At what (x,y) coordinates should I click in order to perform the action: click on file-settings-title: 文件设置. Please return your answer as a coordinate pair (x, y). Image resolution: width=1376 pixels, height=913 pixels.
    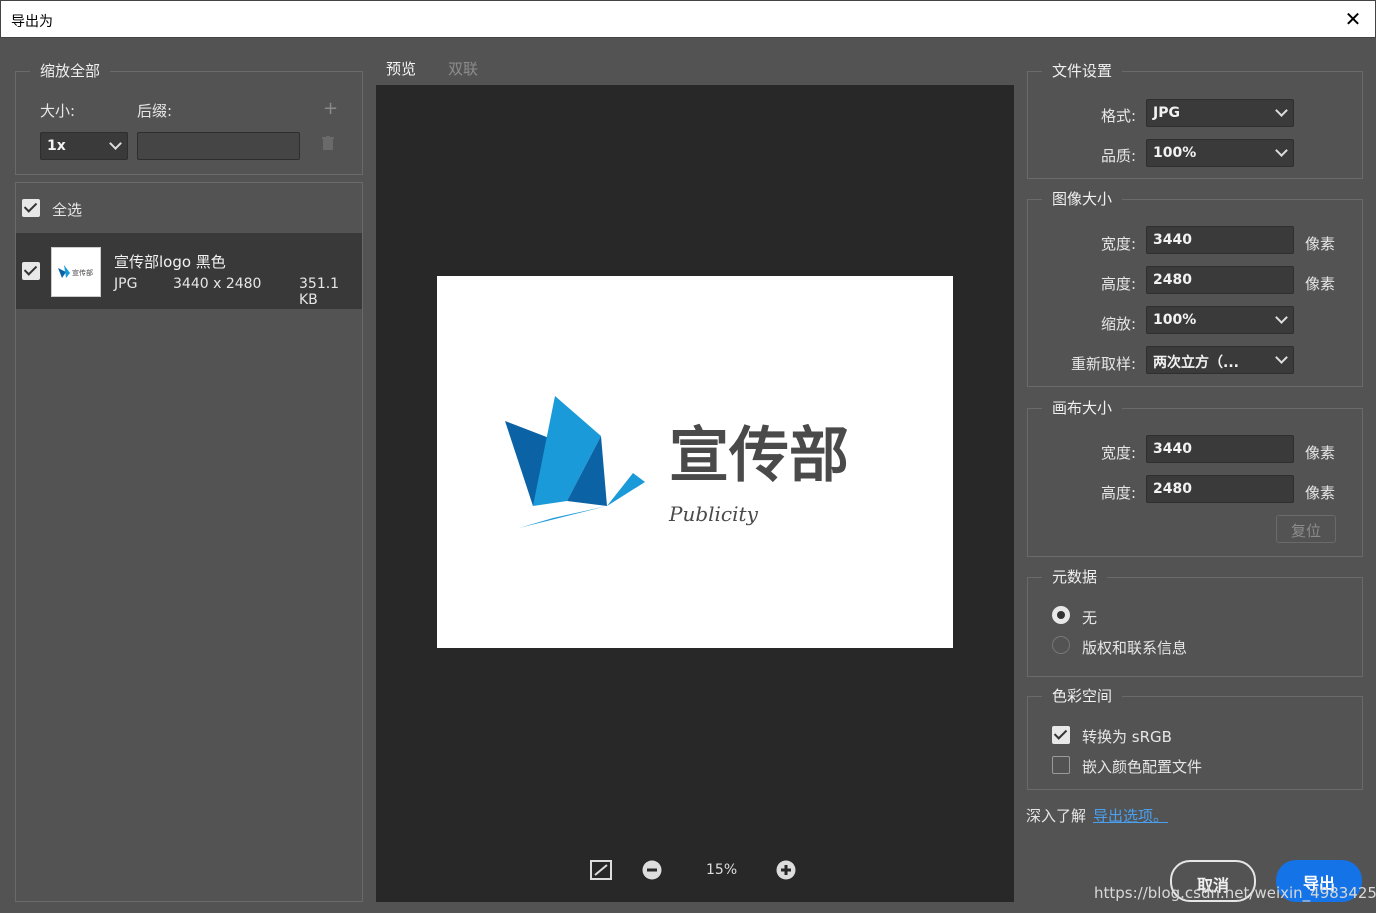
    Looking at the image, I should click on (1082, 70).